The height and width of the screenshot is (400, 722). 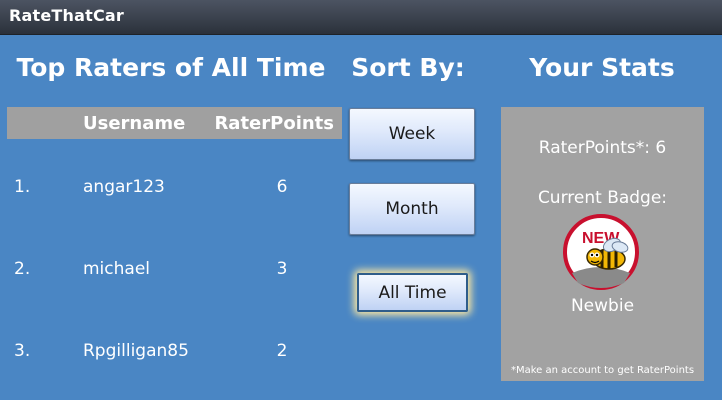 I want to click on account-footnote: *Make an account to get RaterPoints, so click(x=602, y=370).